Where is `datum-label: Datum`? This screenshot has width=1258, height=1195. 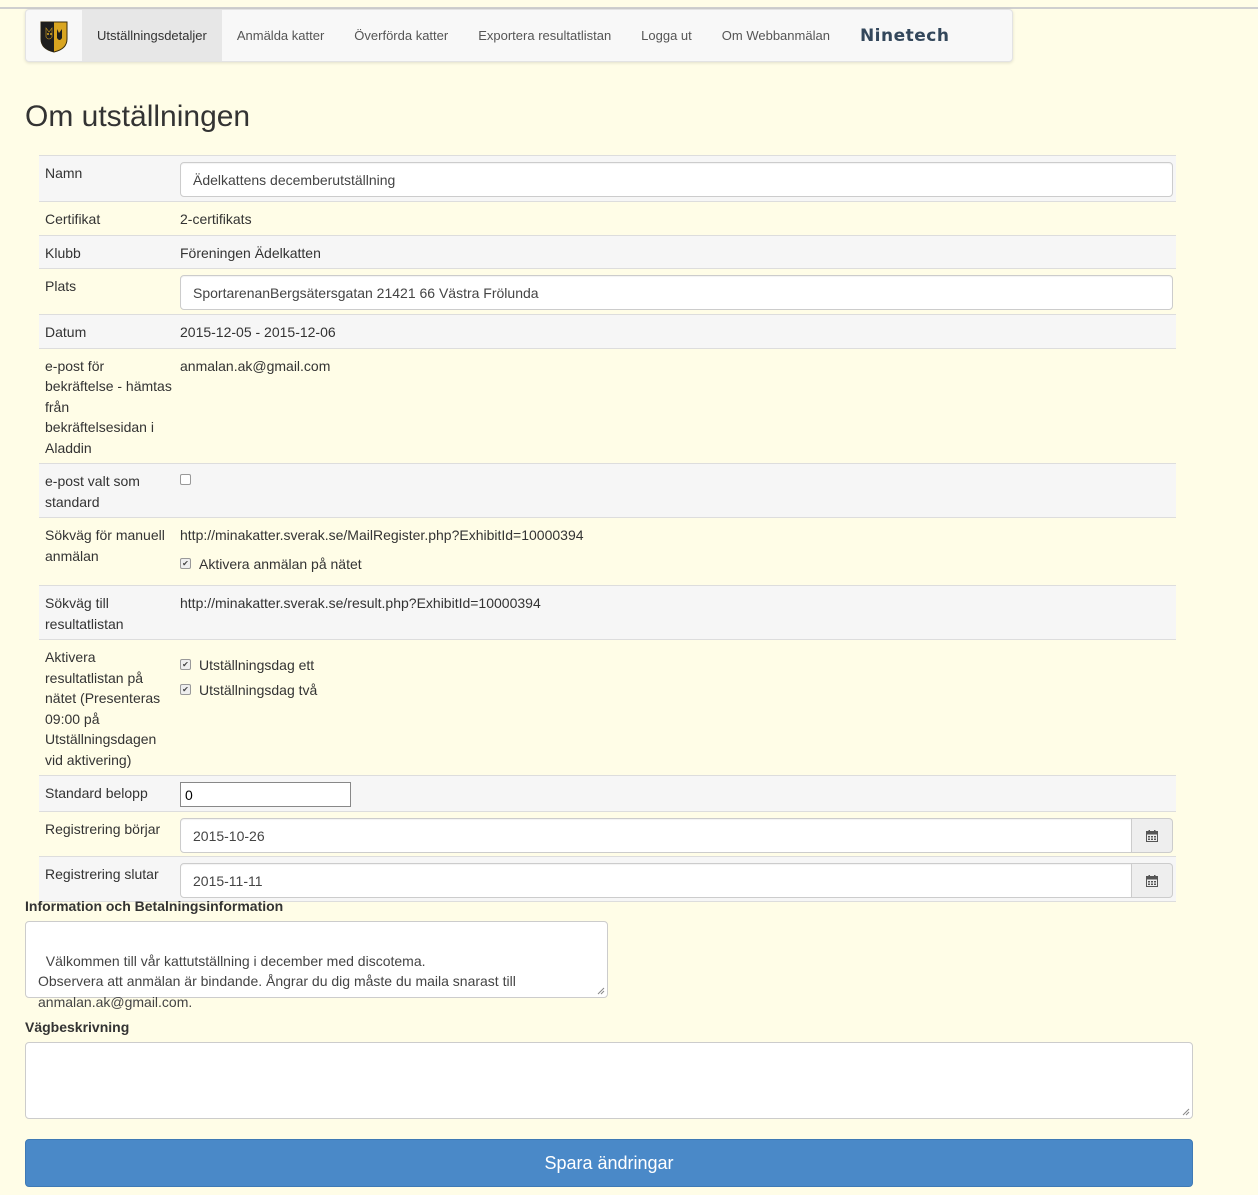
datum-label: Datum is located at coordinates (106, 331).